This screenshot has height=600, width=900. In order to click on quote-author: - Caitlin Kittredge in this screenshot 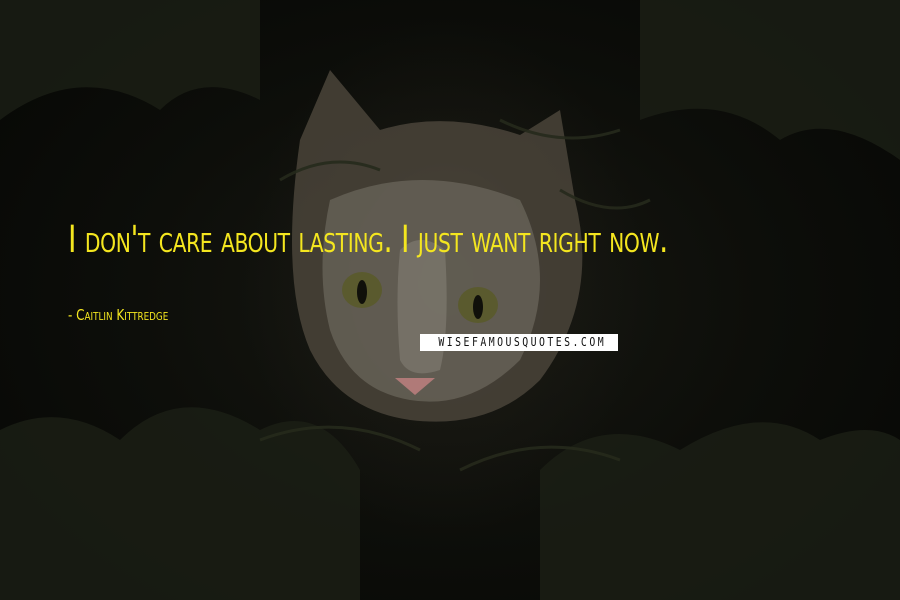, I will do `click(118, 315)`.